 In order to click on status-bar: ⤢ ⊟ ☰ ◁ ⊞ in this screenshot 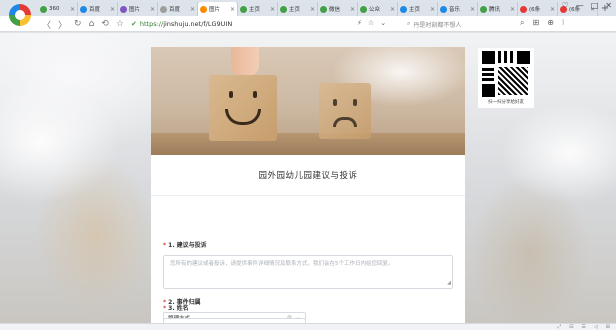, I will do `click(308, 326)`.